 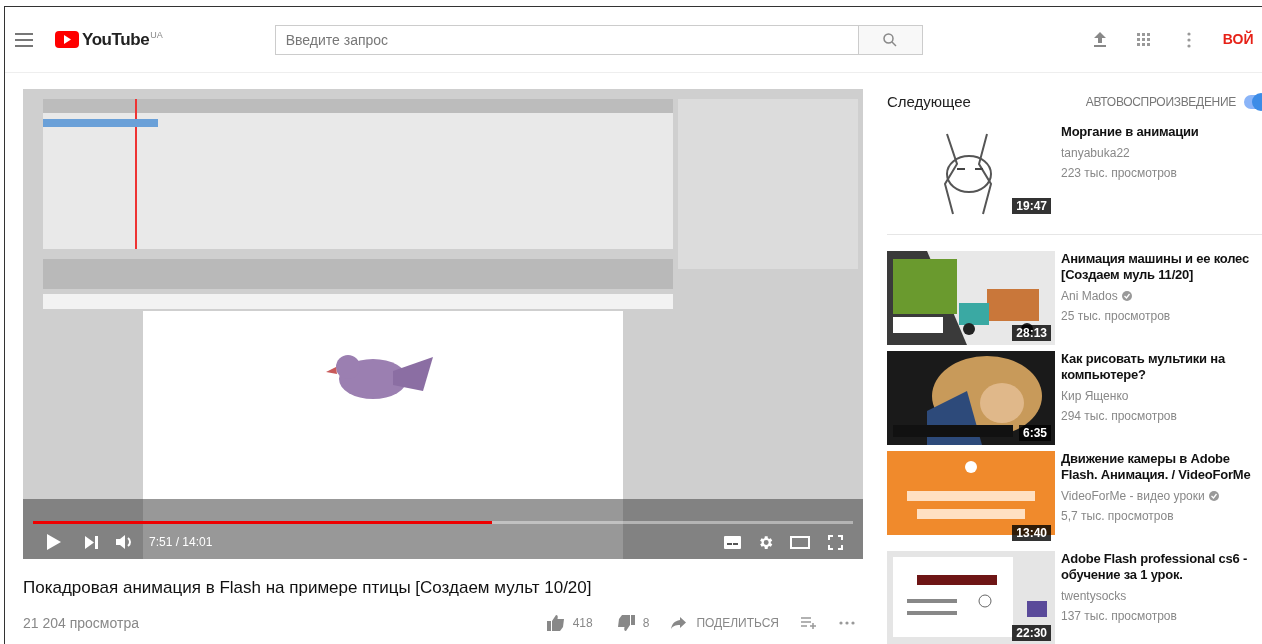 What do you see at coordinates (125, 542) in the screenshot?
I see `volume-icon` at bounding box center [125, 542].